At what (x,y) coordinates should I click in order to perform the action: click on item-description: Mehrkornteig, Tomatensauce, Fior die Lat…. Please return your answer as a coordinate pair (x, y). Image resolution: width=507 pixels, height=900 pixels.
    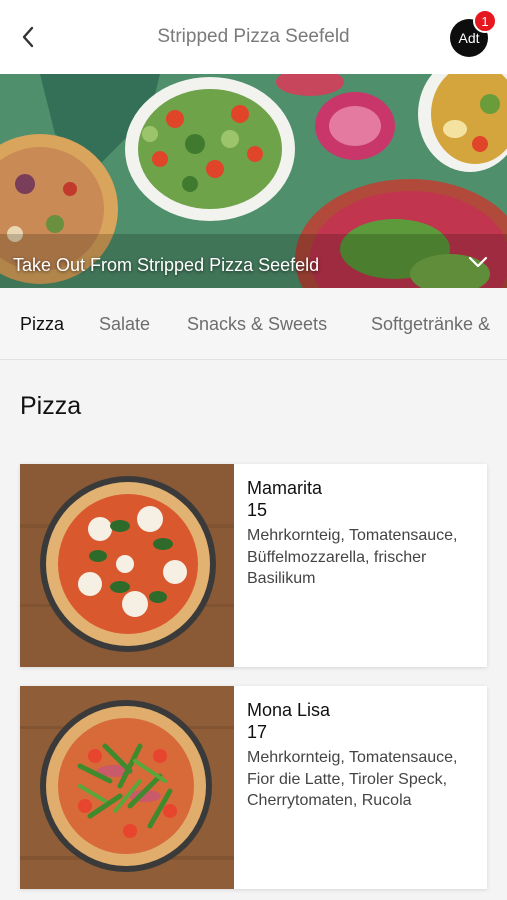
    Looking at the image, I should click on (352, 779).